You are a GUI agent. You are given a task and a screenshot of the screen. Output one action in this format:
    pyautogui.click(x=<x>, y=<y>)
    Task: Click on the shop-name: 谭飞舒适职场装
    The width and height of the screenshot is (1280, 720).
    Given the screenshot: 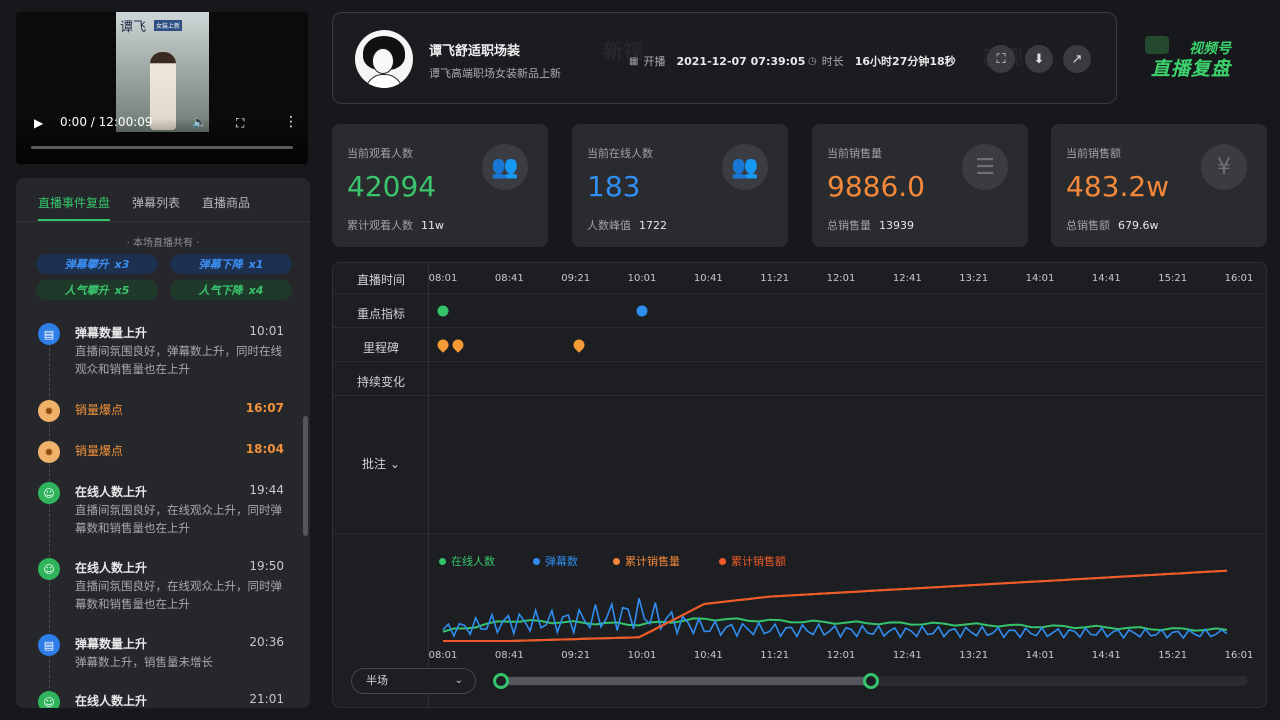 What is the action you would take?
    pyautogui.click(x=475, y=51)
    